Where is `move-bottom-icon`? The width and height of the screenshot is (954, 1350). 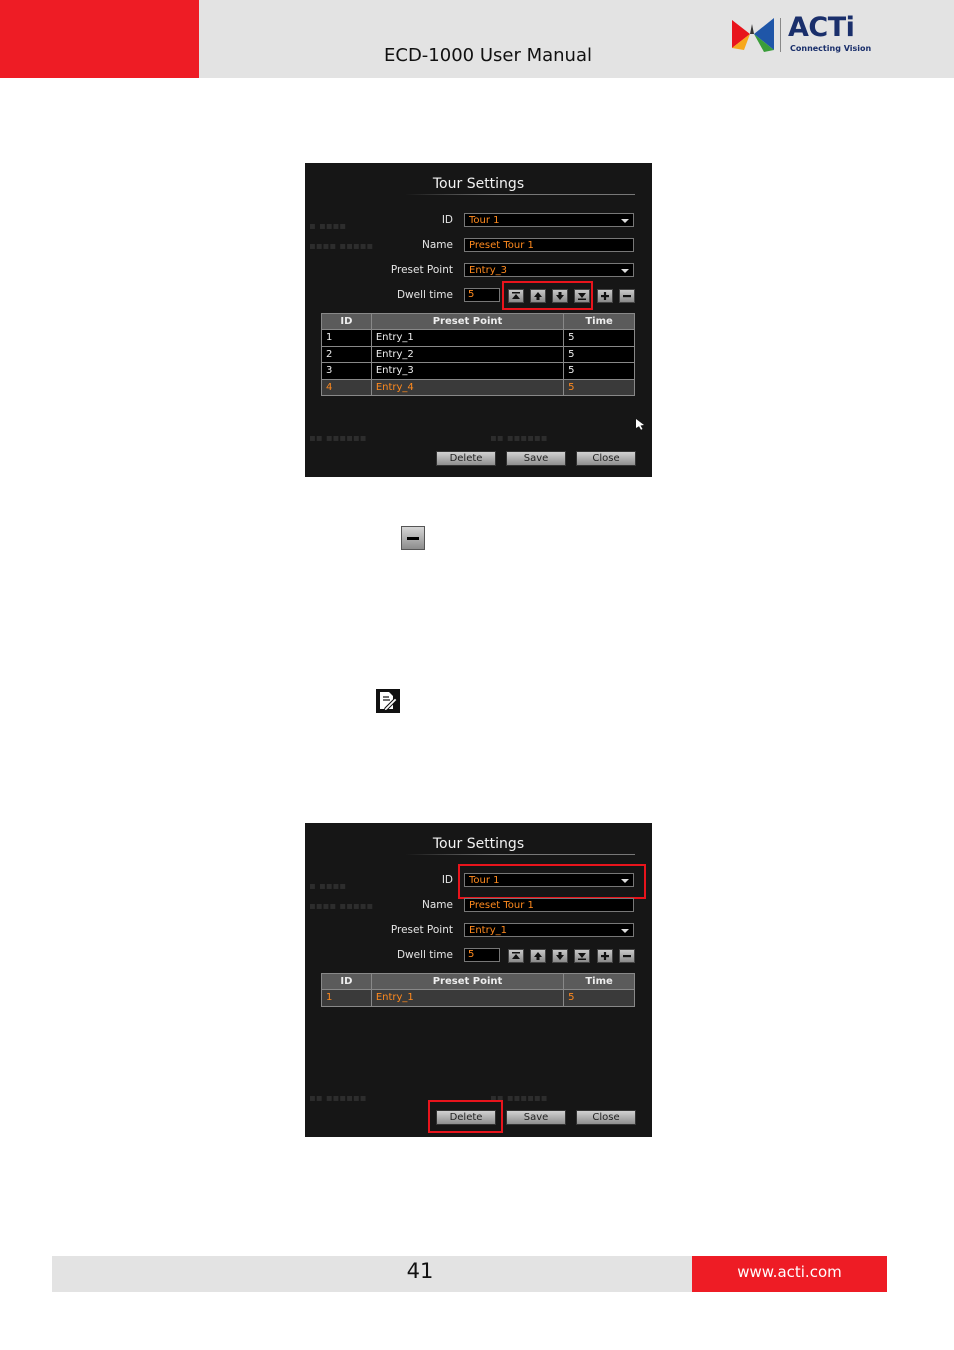
move-bottom-icon is located at coordinates (582, 956).